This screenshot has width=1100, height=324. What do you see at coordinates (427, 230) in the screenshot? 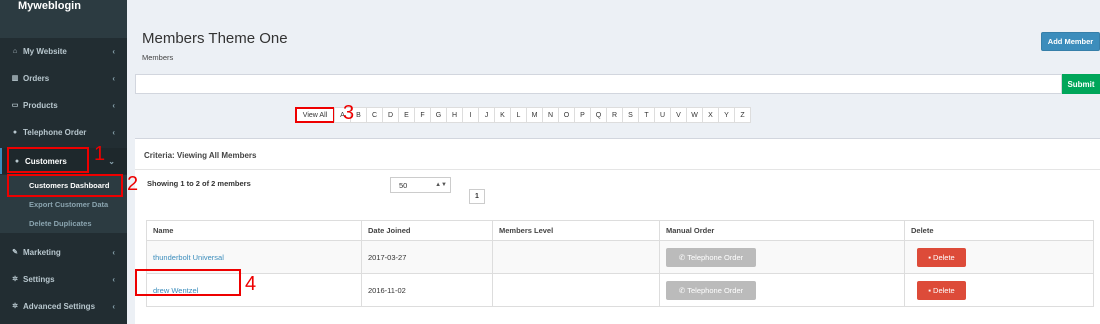
I see `column-header-date-joined: Date Joined` at bounding box center [427, 230].